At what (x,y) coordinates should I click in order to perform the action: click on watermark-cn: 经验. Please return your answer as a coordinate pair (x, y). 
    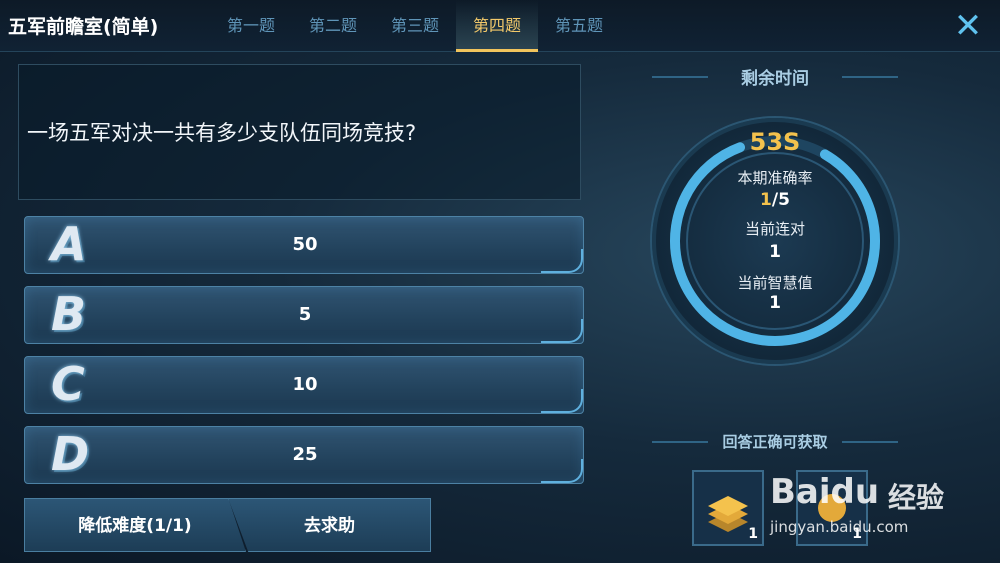
    Looking at the image, I should click on (916, 497).